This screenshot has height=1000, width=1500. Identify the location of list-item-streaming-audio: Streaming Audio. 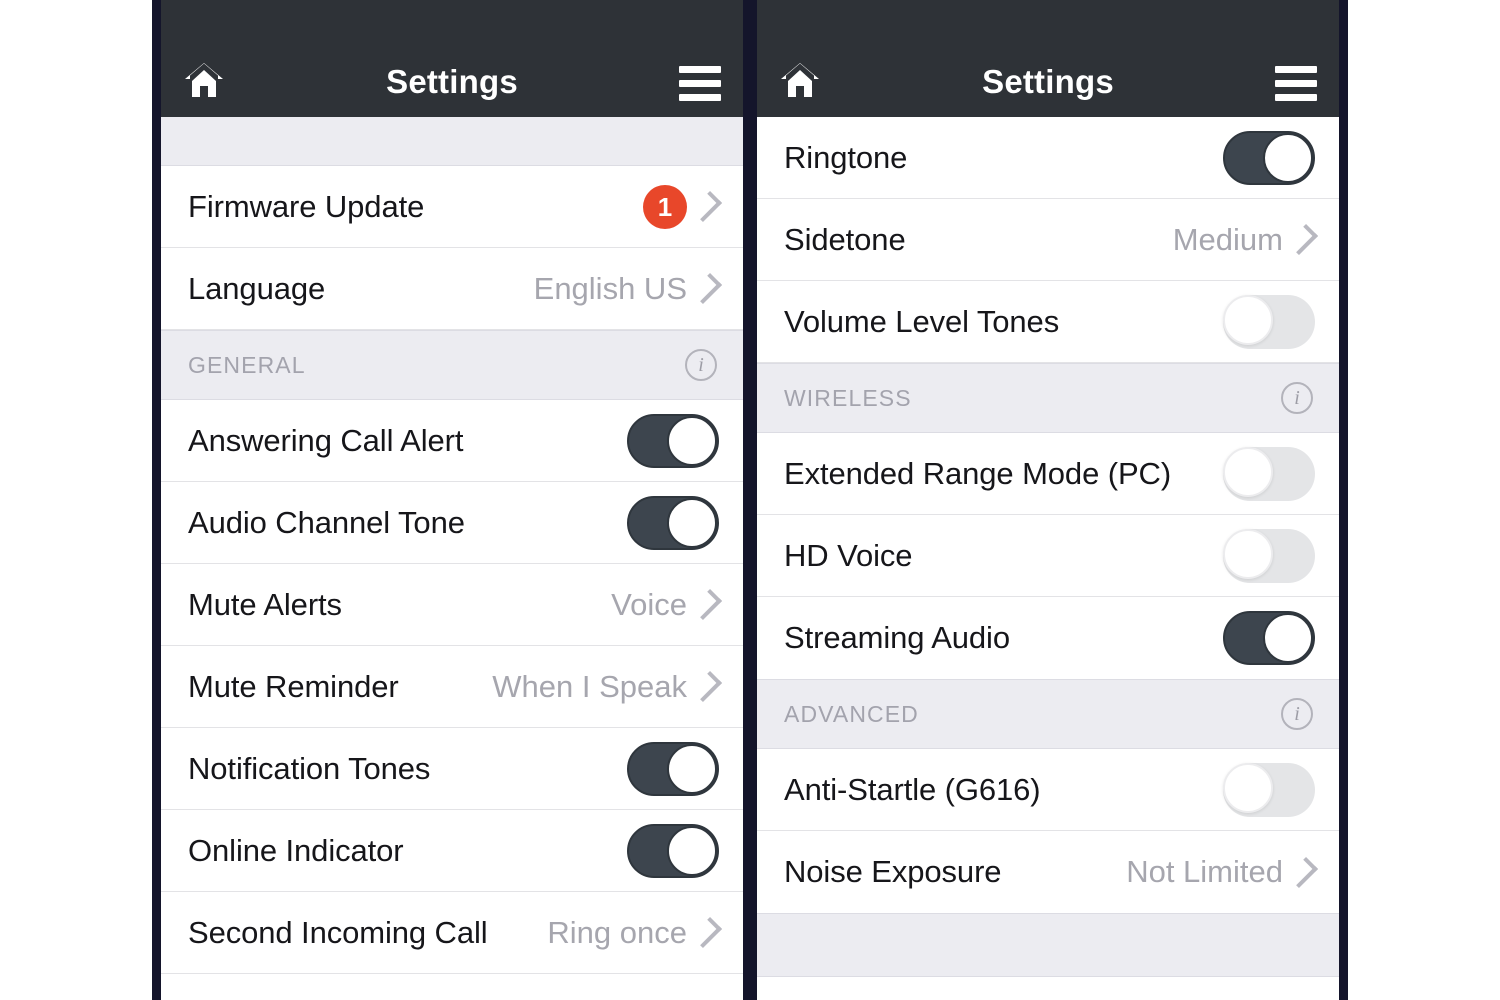
(1048, 638).